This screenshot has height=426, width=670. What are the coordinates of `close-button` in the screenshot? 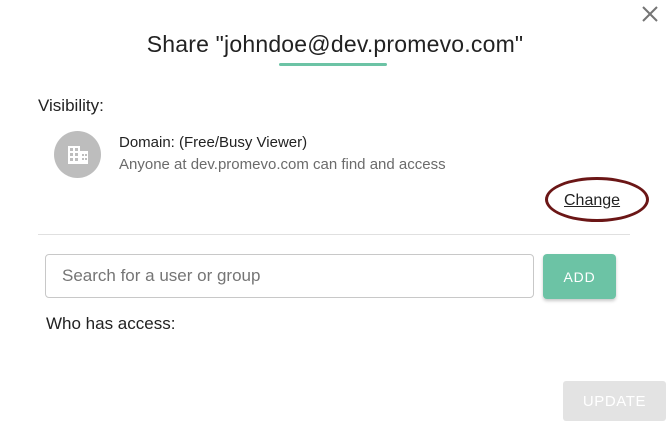 It's located at (650, 14).